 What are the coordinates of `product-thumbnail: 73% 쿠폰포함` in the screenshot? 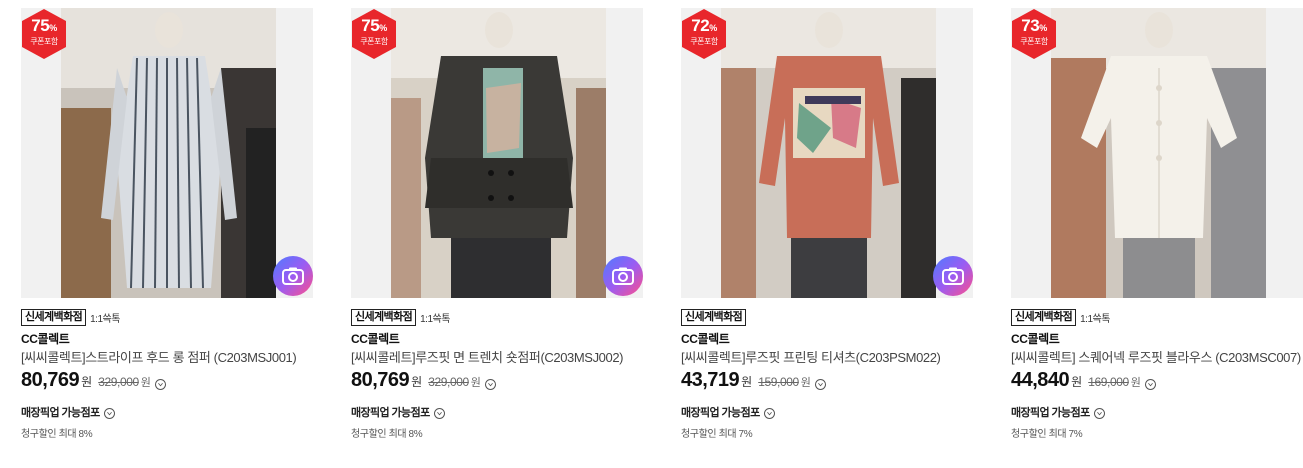 It's located at (1157, 153).